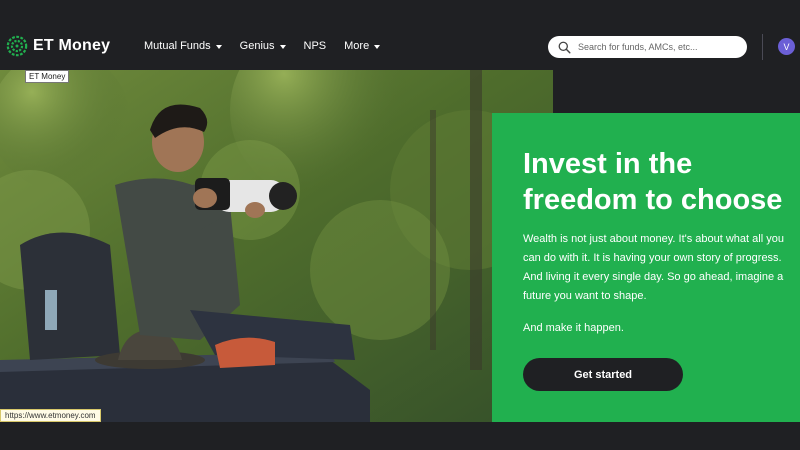 The height and width of the screenshot is (450, 800). Describe the element at coordinates (603, 374) in the screenshot. I see `get-started-button: Get started` at that location.